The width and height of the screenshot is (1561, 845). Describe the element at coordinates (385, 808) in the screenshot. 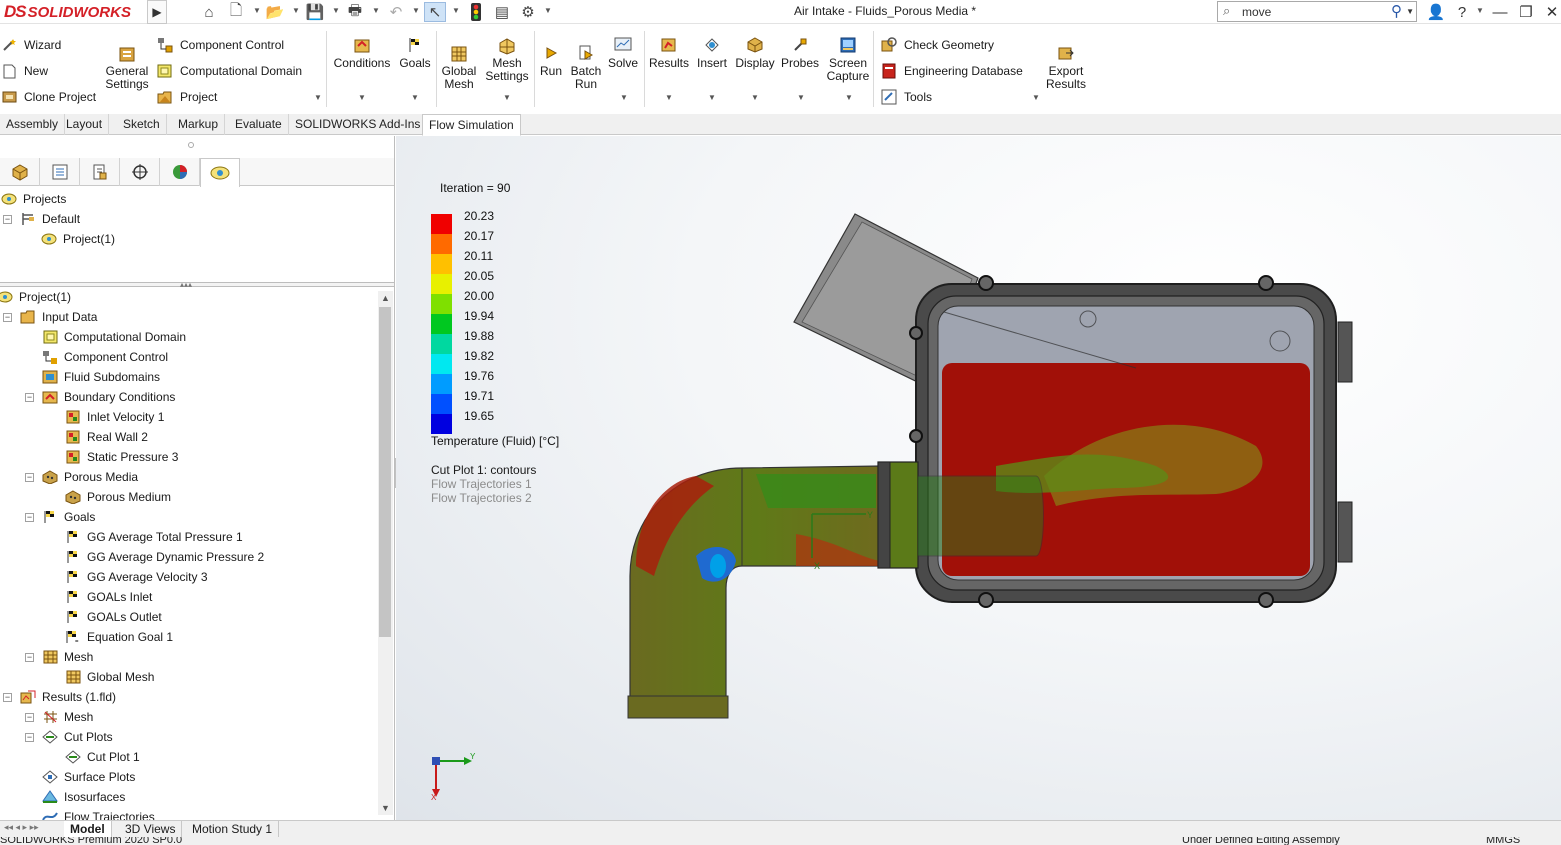

I see `scroll-down-icon: ▼` at that location.